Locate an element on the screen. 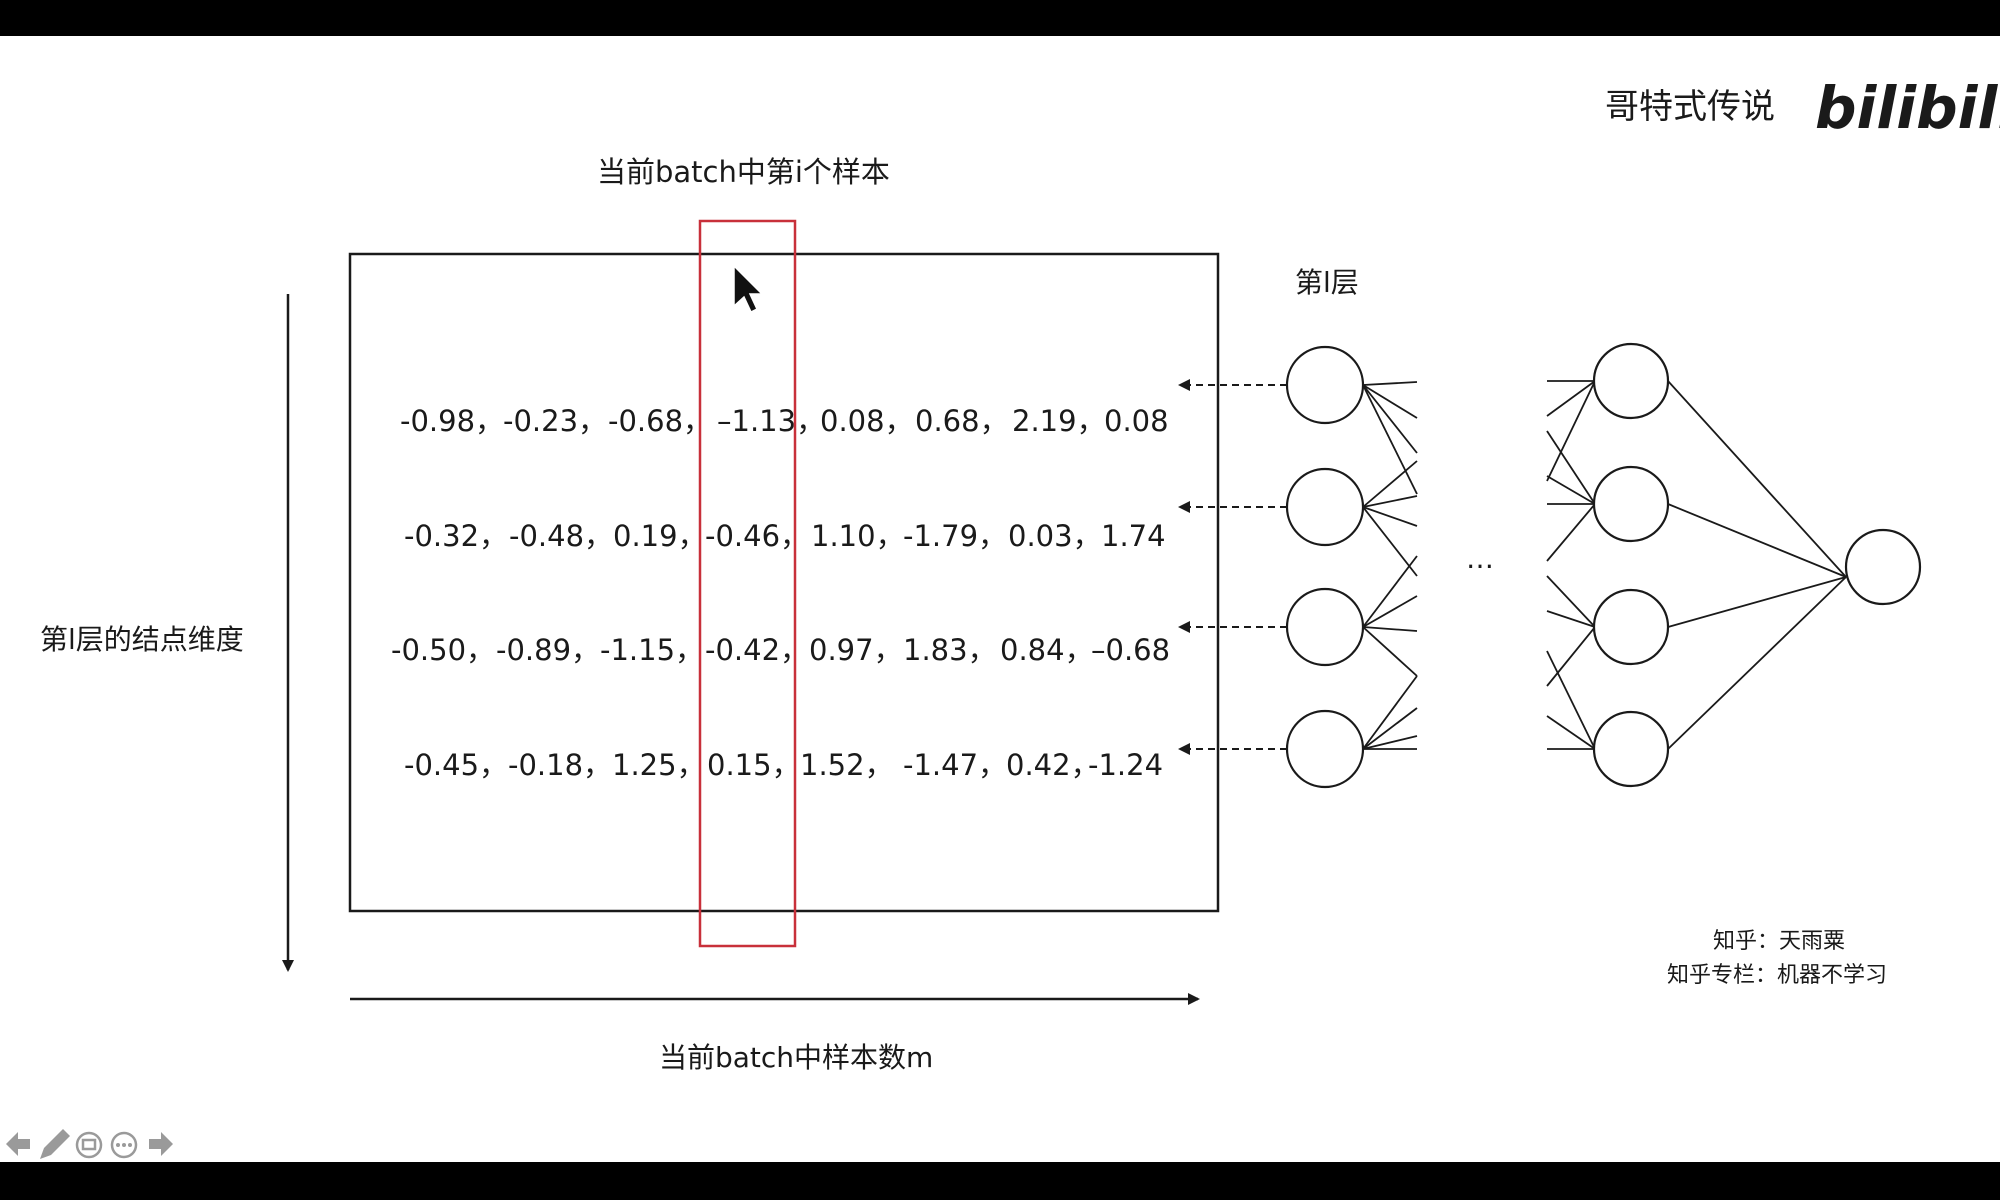 This screenshot has width=2000, height=1200. y-axis-label: 第l层的结点维度 is located at coordinates (142, 639).